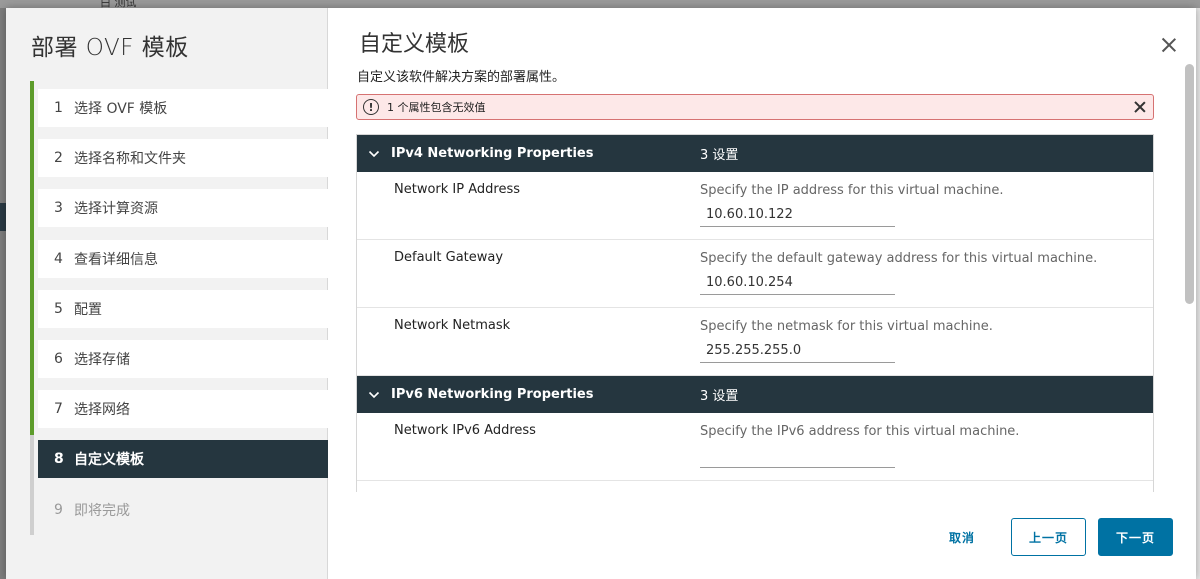 This screenshot has width=1200, height=579. Describe the element at coordinates (1140, 107) in the screenshot. I see `alert-close-icon` at that location.